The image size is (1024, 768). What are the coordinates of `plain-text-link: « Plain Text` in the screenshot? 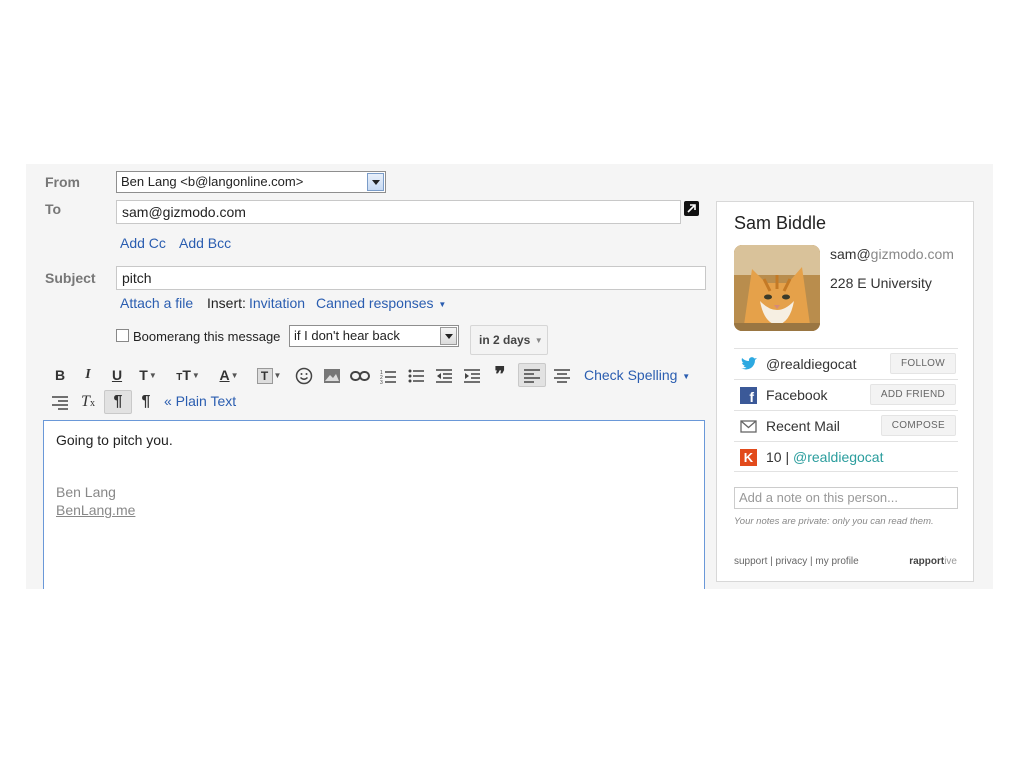 It's located at (200, 401).